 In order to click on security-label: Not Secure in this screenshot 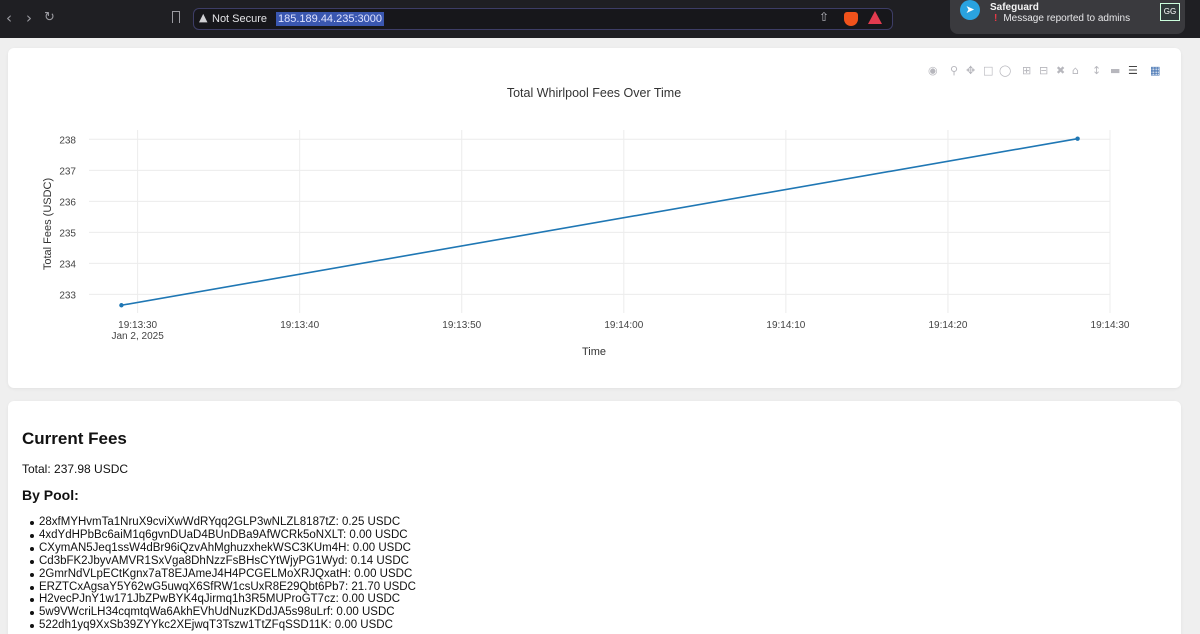, I will do `click(240, 19)`.